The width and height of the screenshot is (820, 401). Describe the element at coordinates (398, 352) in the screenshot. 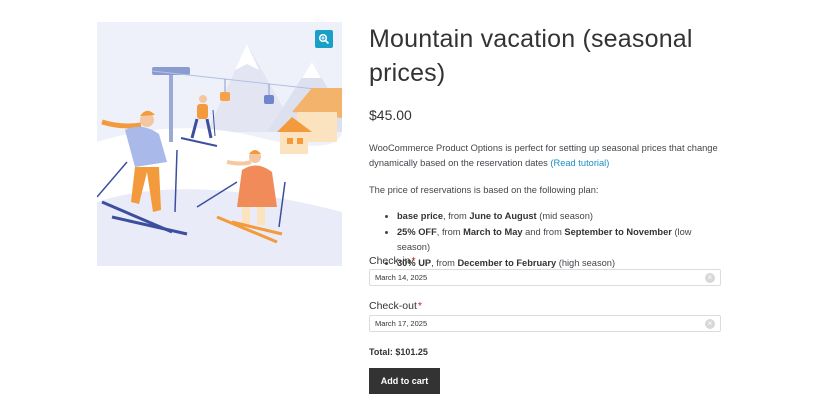

I see `order-total: Total: $101.25` at that location.